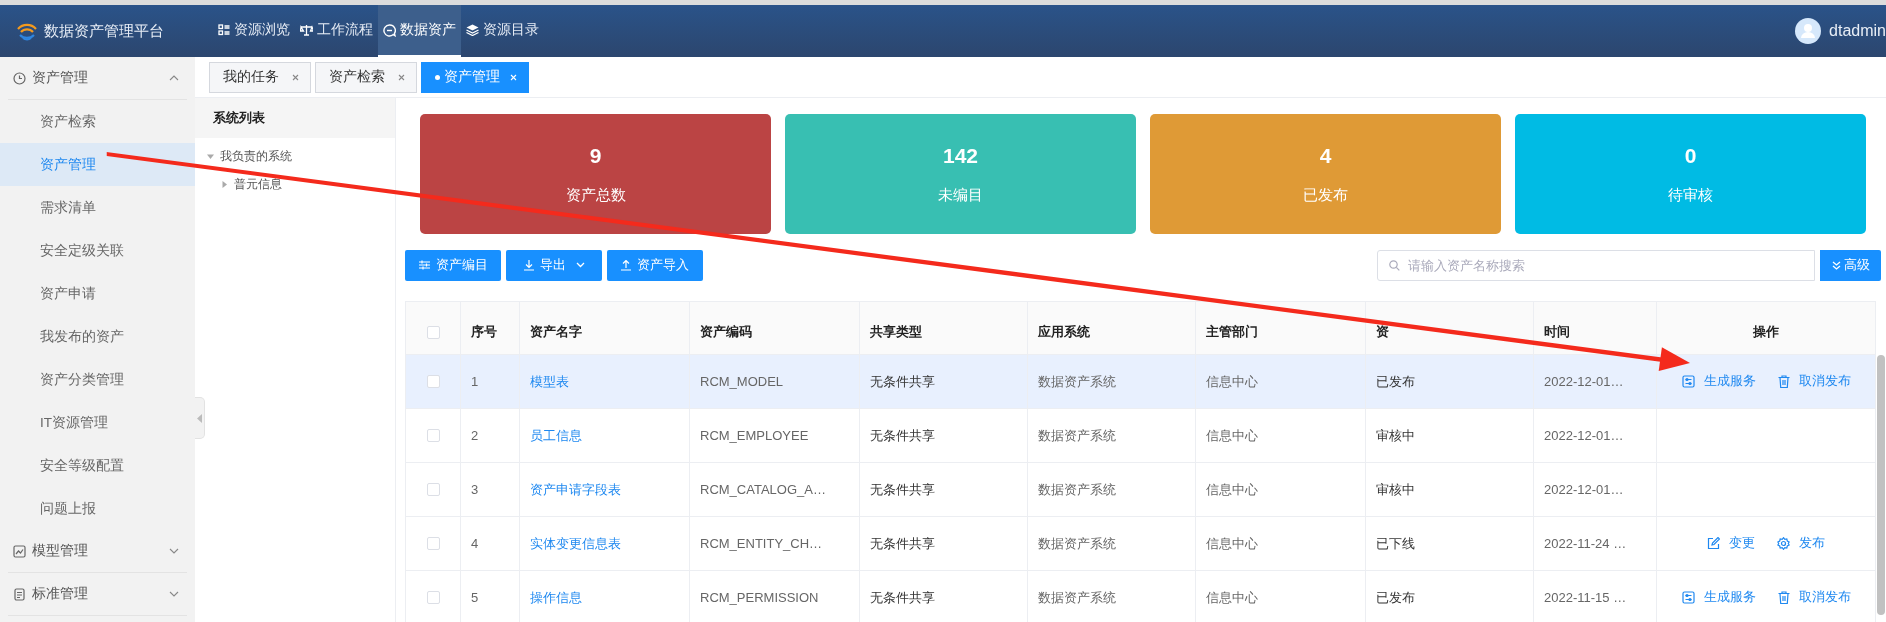  I want to click on gear-icon, so click(1783, 543).